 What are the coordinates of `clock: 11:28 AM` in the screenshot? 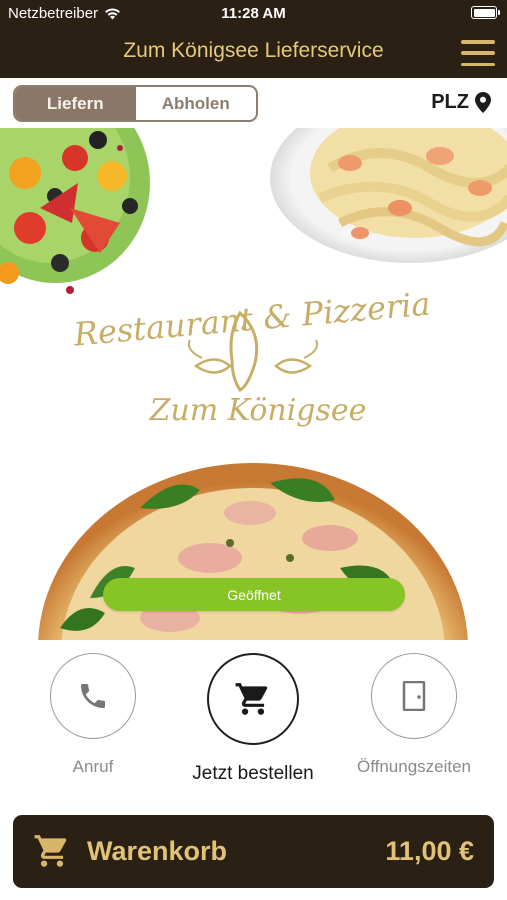 It's located at (253, 13).